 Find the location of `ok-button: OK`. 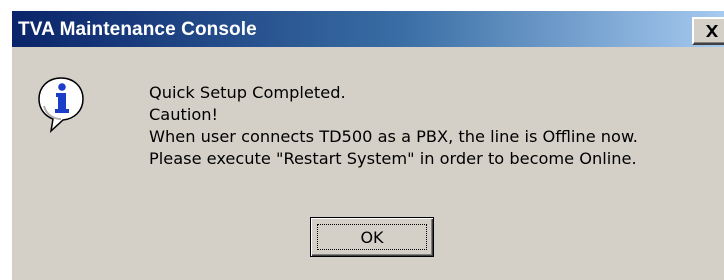

ok-button: OK is located at coordinates (372, 237).